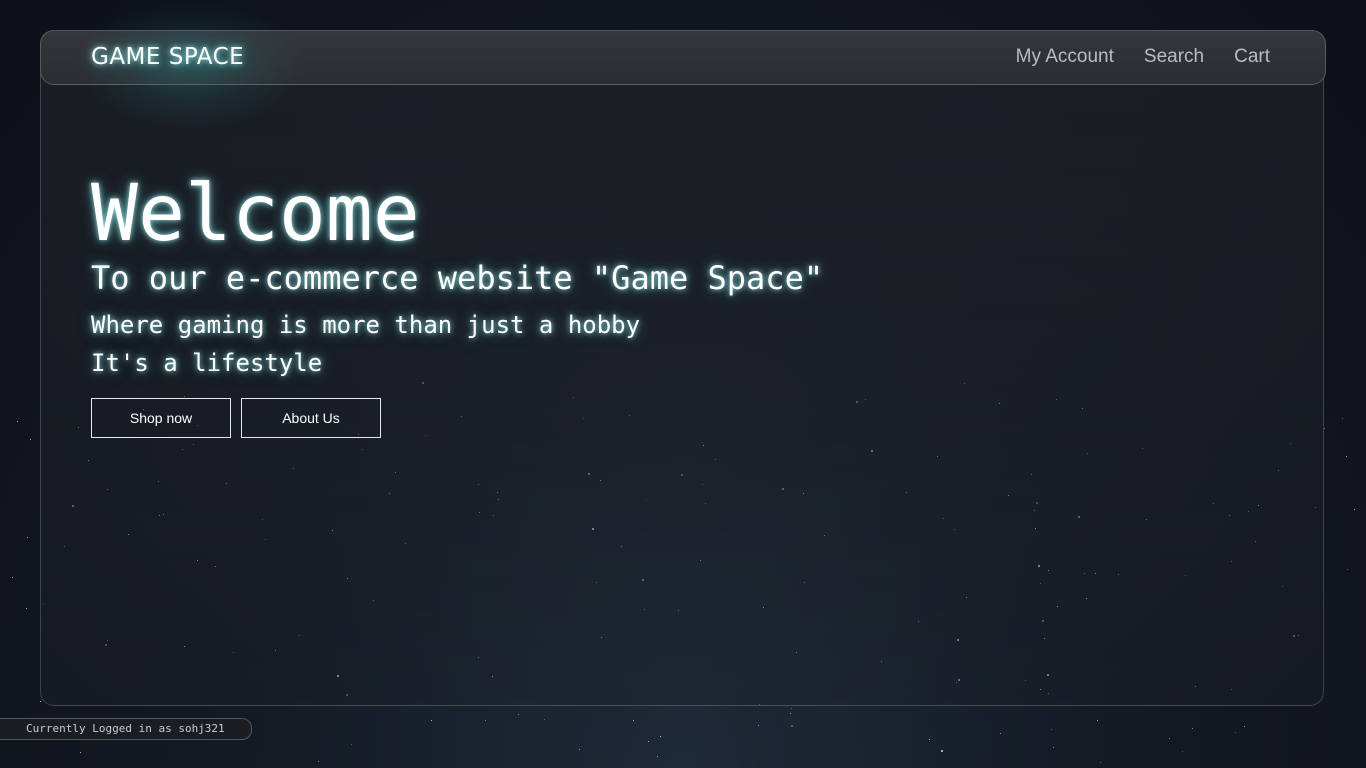  I want to click on hero-tagline-2: It's a lifestyle, so click(207, 363).